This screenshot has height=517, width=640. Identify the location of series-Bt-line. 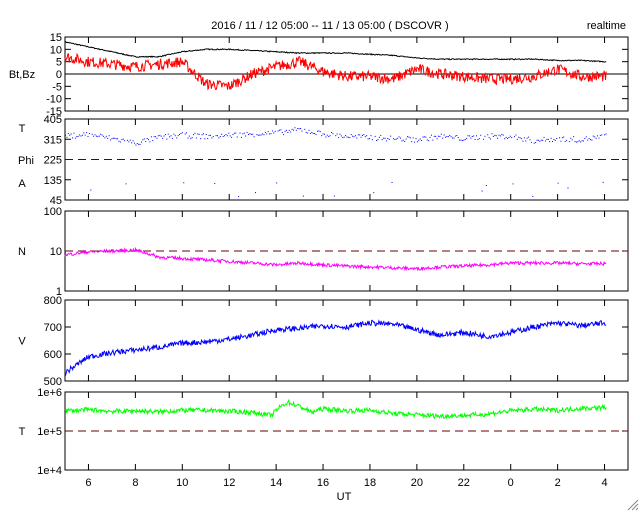
(335, 51).